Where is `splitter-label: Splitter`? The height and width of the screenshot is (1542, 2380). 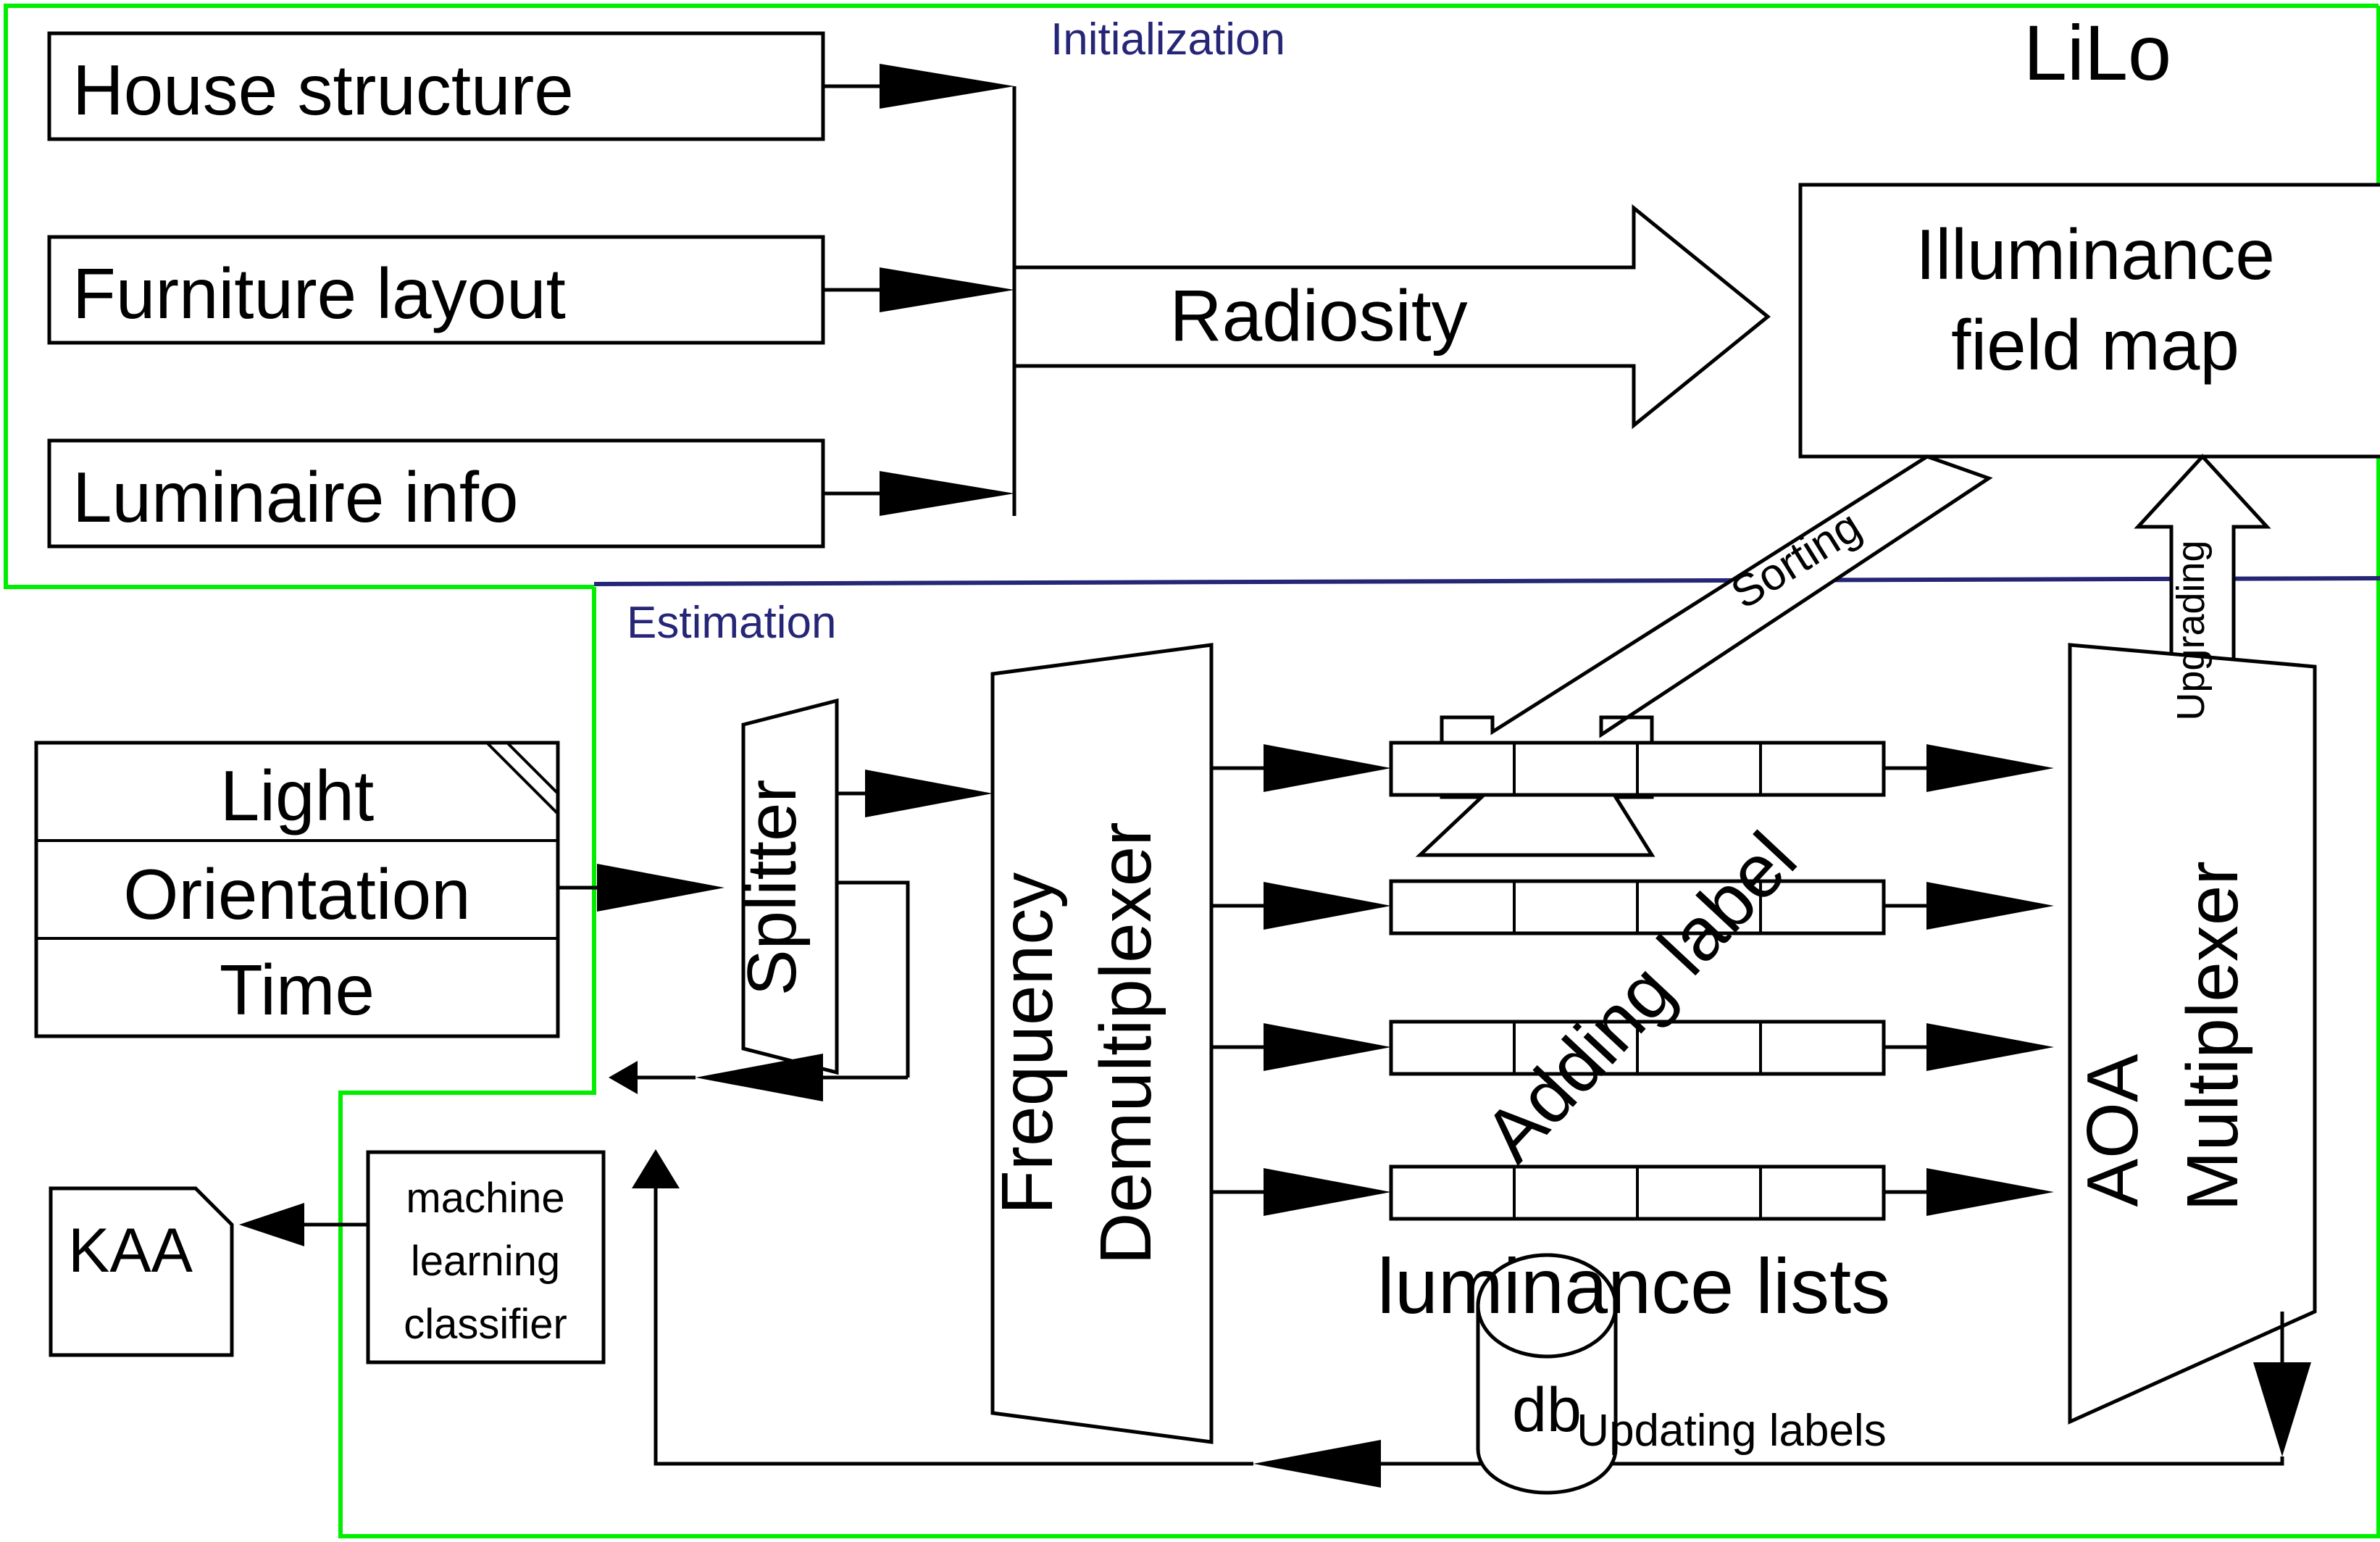
splitter-label: Splitter is located at coordinates (772, 888).